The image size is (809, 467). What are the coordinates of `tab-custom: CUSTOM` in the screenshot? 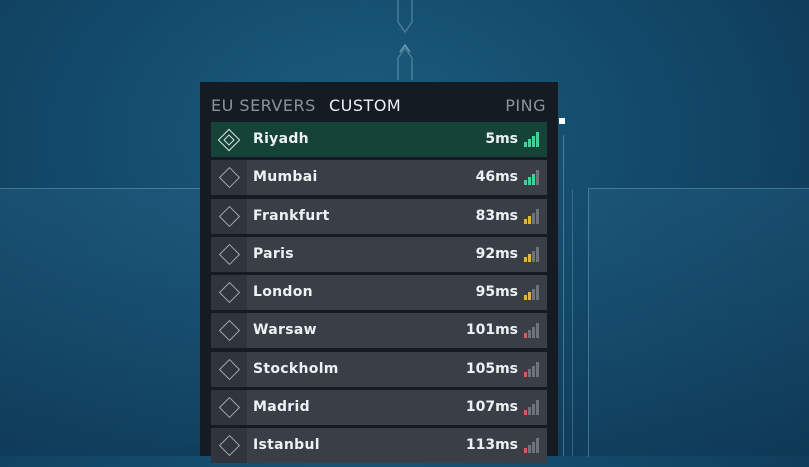 It's located at (365, 105).